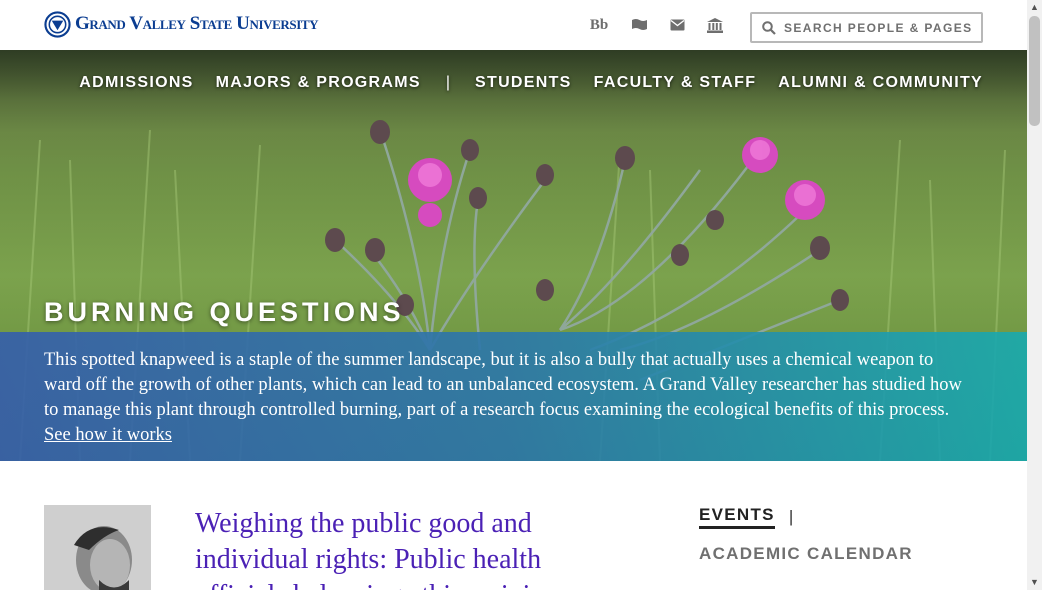 The width and height of the screenshot is (1042, 590). What do you see at coordinates (108, 435) in the screenshot?
I see `see-how-link: See how it works` at bounding box center [108, 435].